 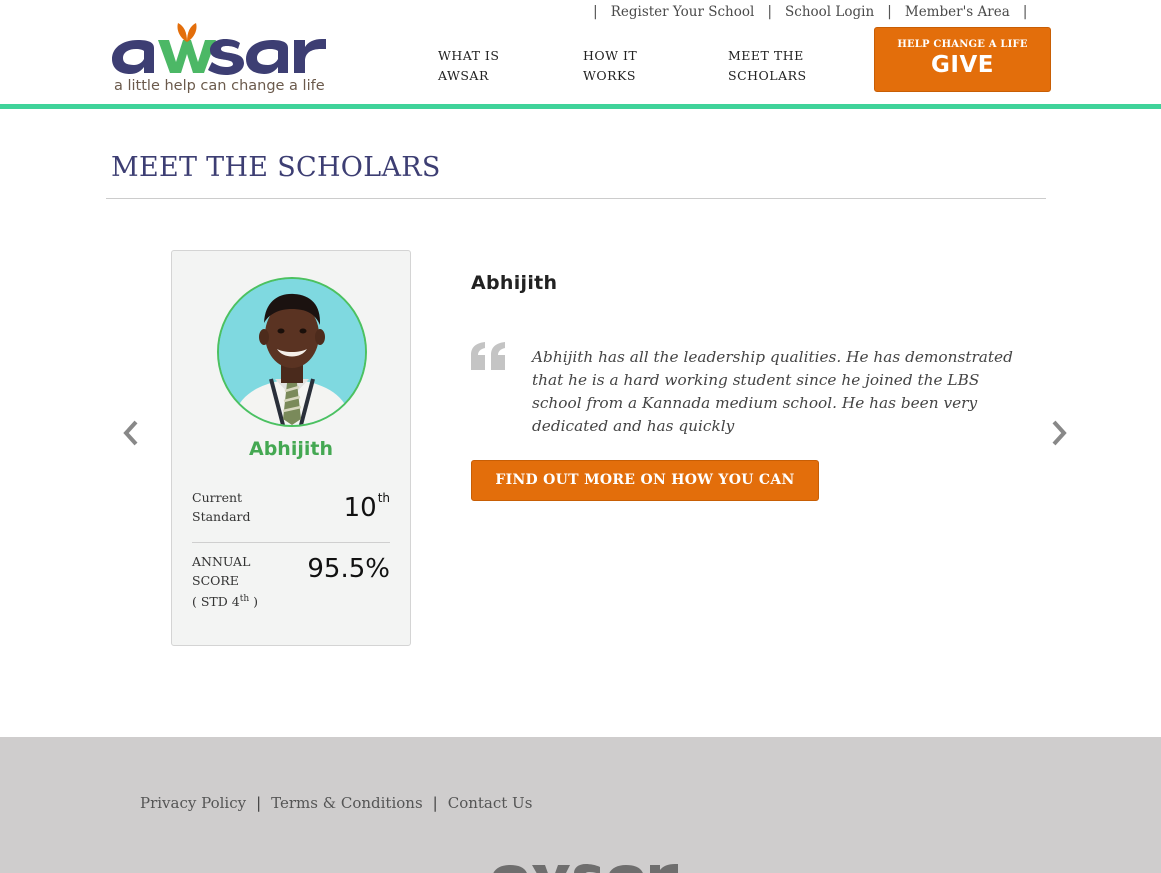 I want to click on score-label-line3-prefix: ( STD 4, so click(x=216, y=602).